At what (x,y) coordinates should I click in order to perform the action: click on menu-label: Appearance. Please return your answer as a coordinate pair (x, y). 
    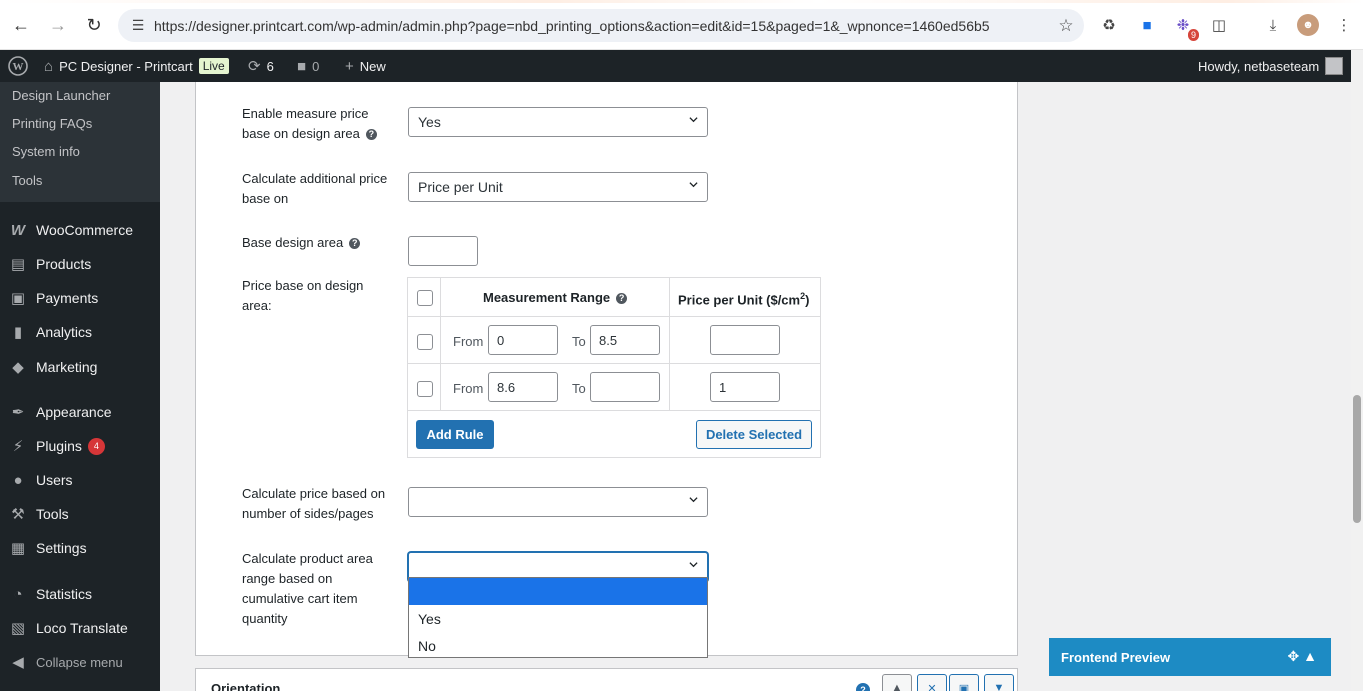
    Looking at the image, I should click on (74, 412).